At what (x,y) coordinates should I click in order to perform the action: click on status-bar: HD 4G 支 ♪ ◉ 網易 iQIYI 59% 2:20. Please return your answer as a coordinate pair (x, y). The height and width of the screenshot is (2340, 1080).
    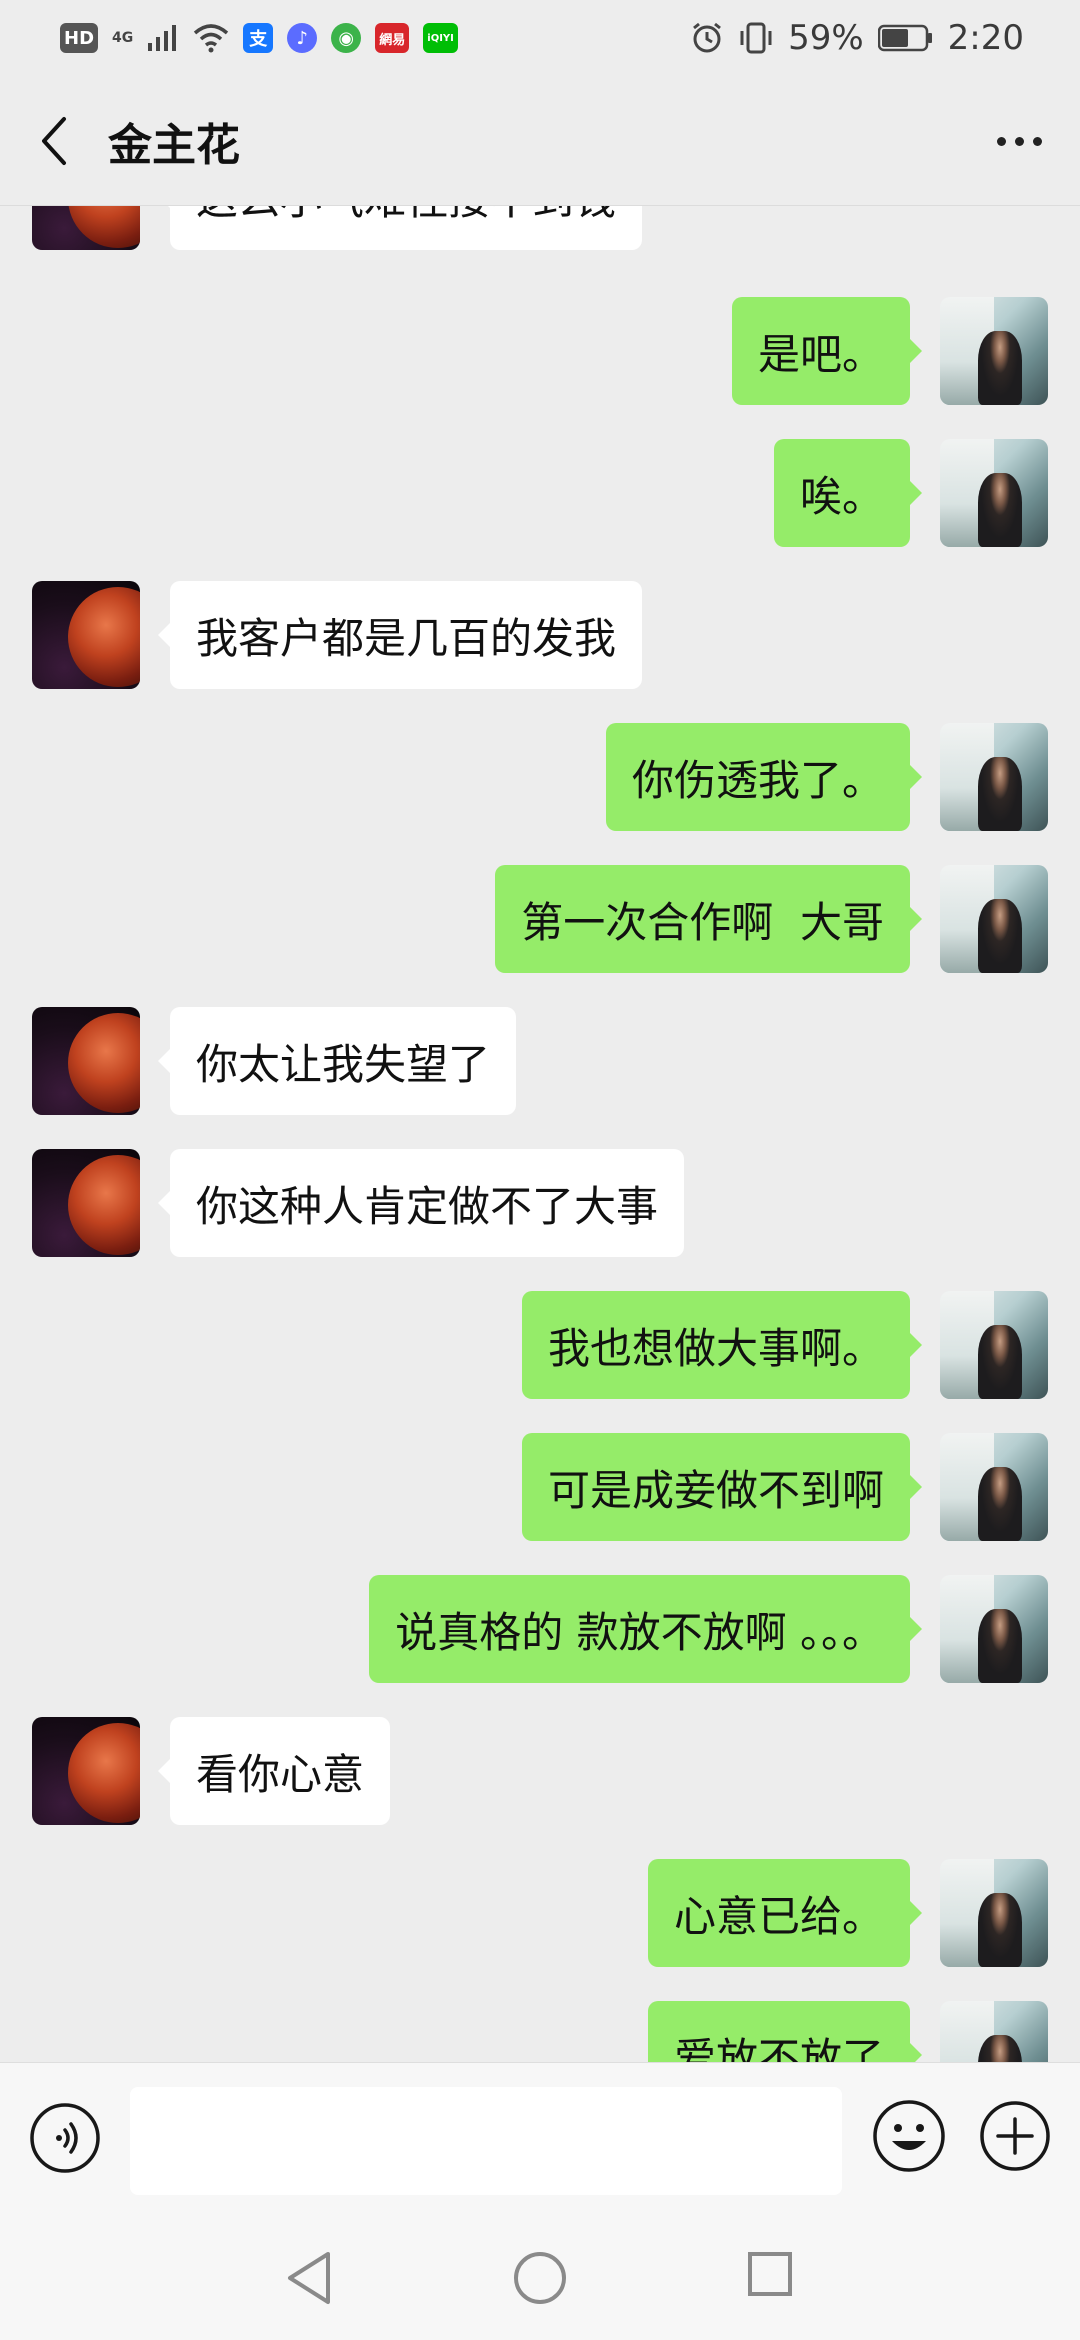
    Looking at the image, I should click on (540, 38).